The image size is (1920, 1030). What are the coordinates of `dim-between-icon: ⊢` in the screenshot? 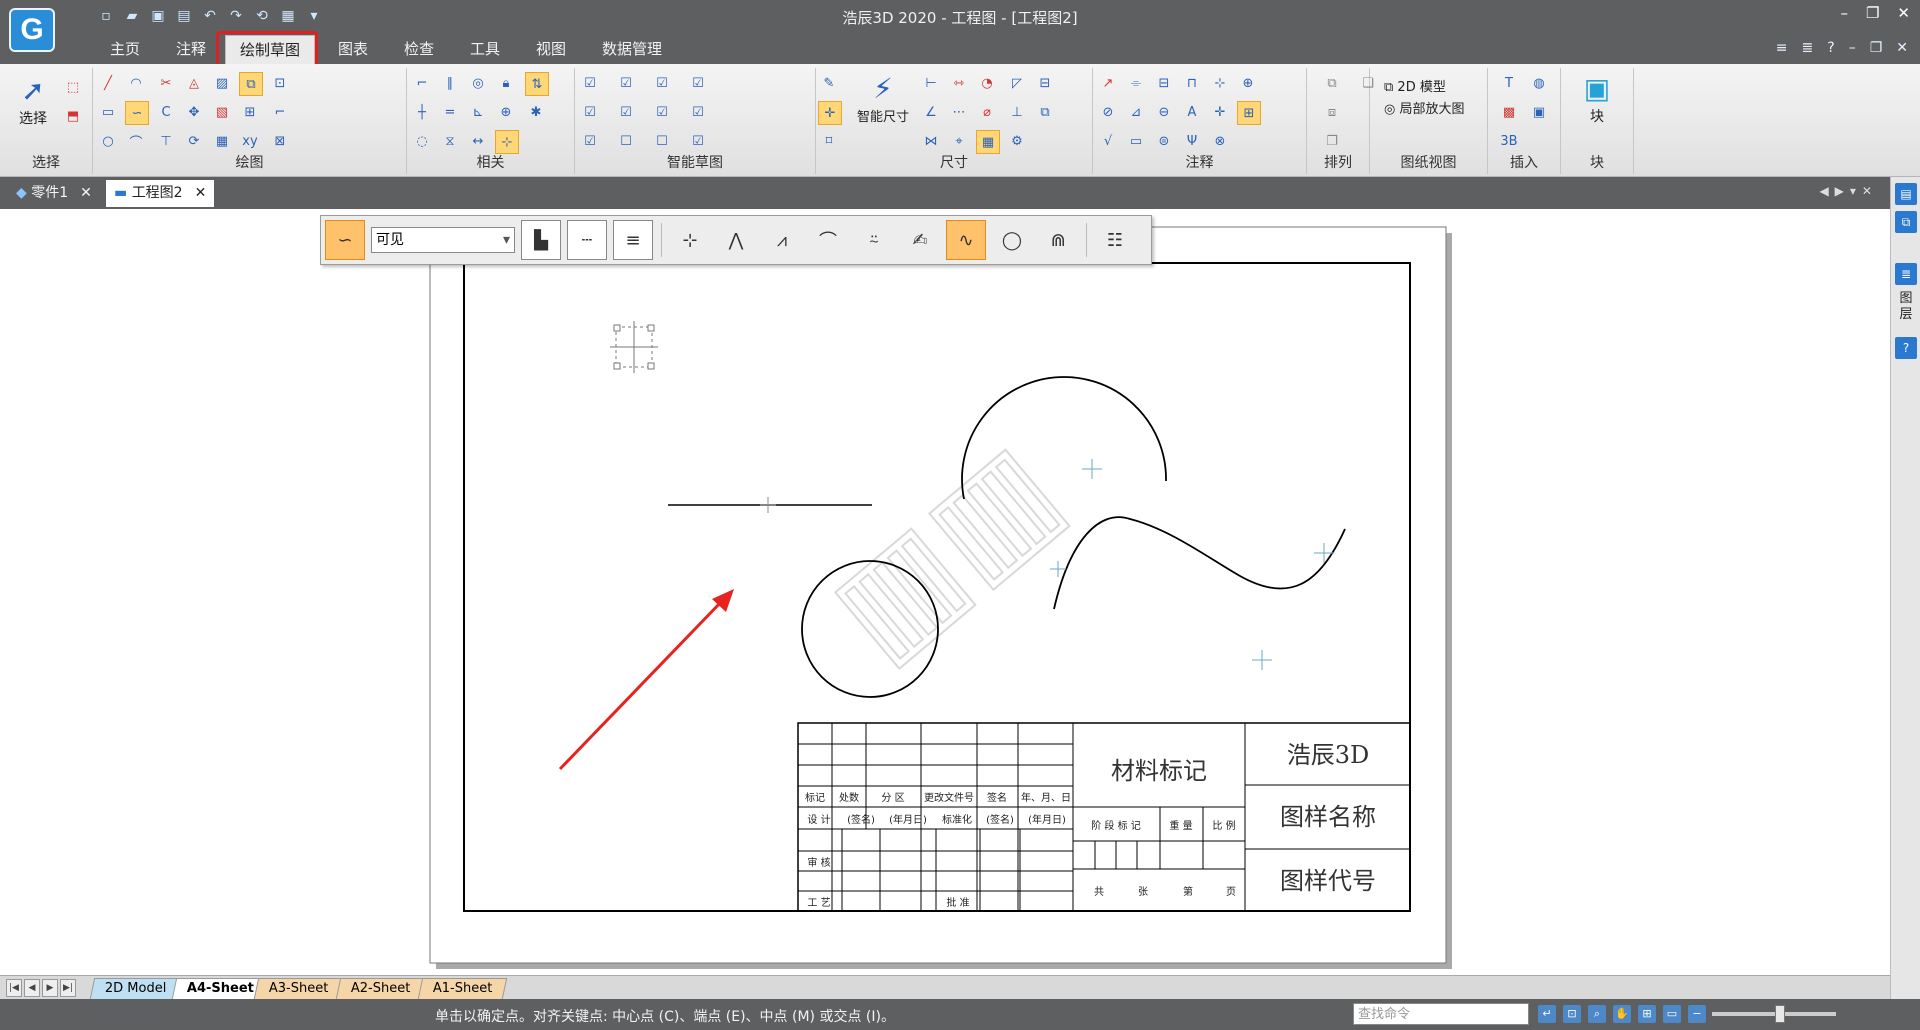 It's located at (931, 83).